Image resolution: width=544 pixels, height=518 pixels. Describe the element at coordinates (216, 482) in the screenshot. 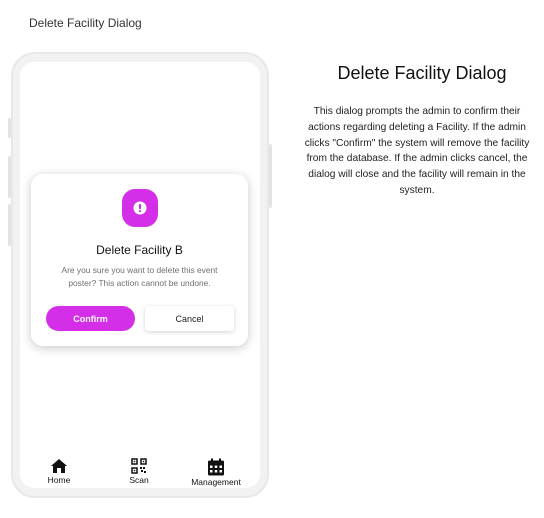

I see `nav-label-management: Management` at that location.